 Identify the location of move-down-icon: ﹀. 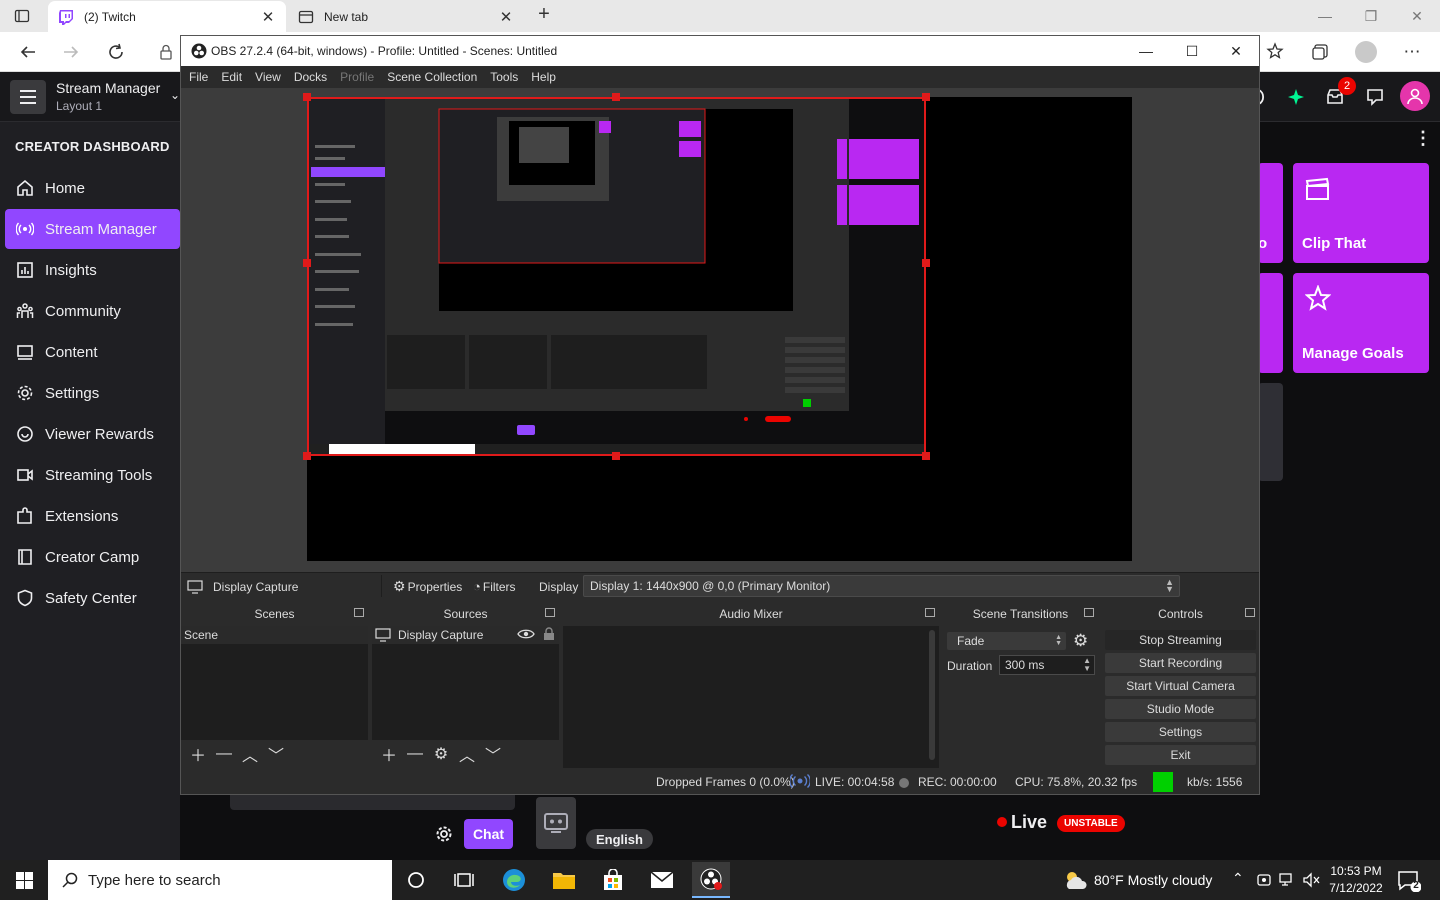
(276, 754).